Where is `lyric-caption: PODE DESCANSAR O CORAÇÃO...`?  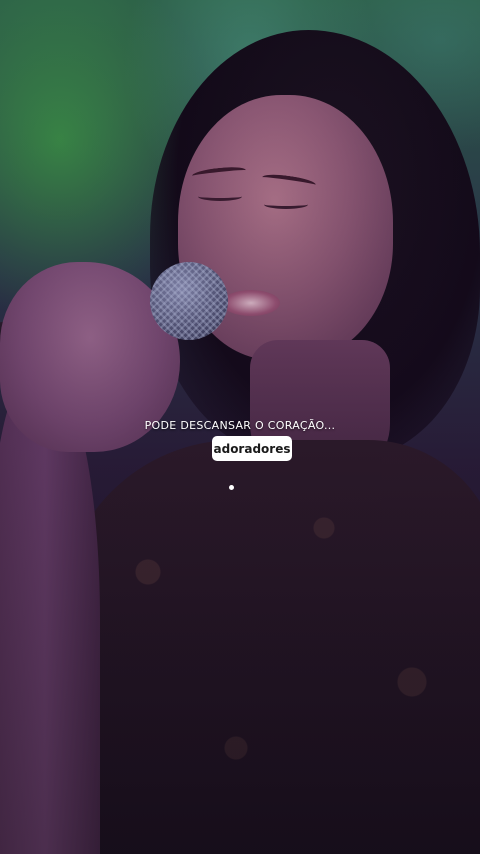 lyric-caption: PODE DESCANSAR O CORAÇÃO... is located at coordinates (240, 425).